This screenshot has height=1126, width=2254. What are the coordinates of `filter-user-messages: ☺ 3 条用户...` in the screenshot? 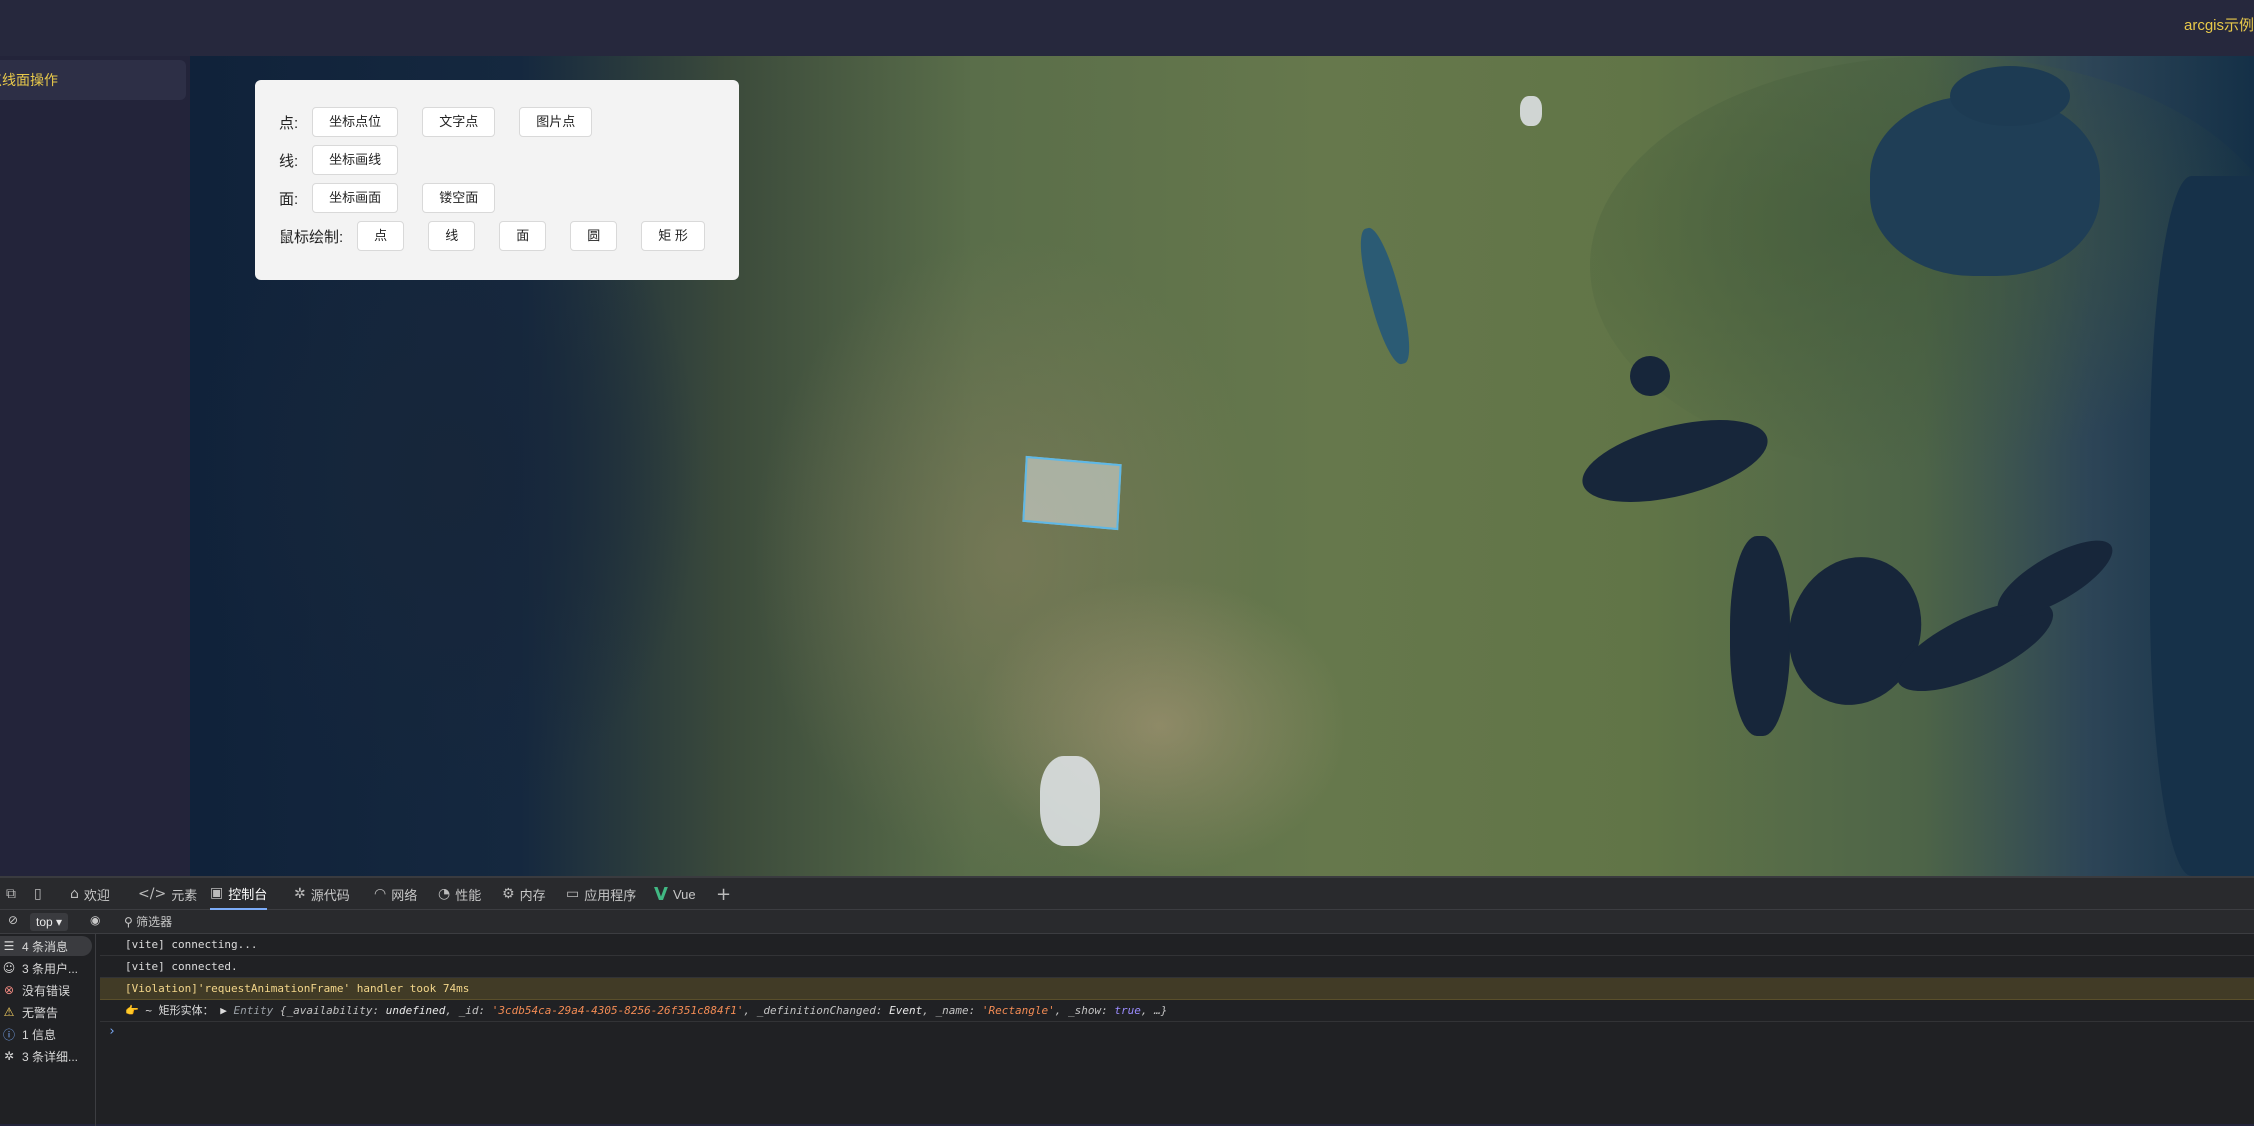 It's located at (46, 968).